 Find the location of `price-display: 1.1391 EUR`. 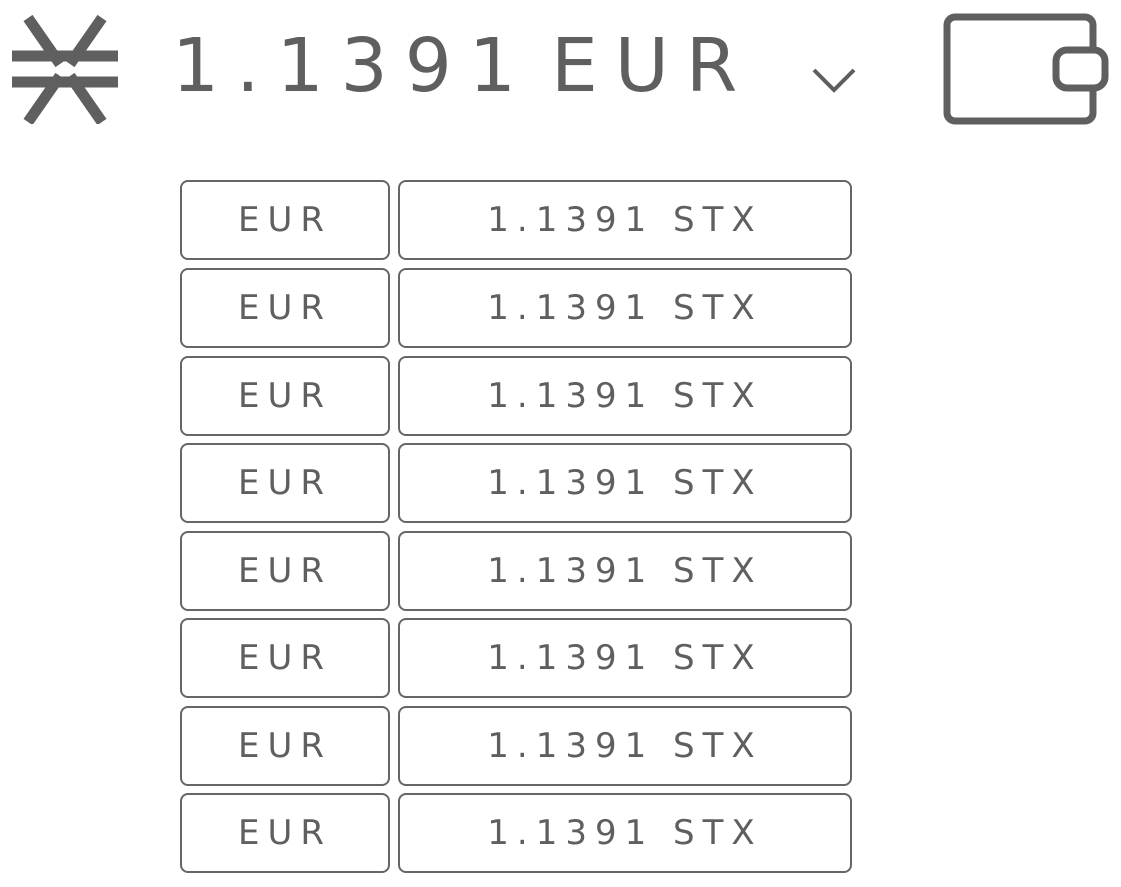

price-display: 1.1391 EUR is located at coordinates (463, 66).